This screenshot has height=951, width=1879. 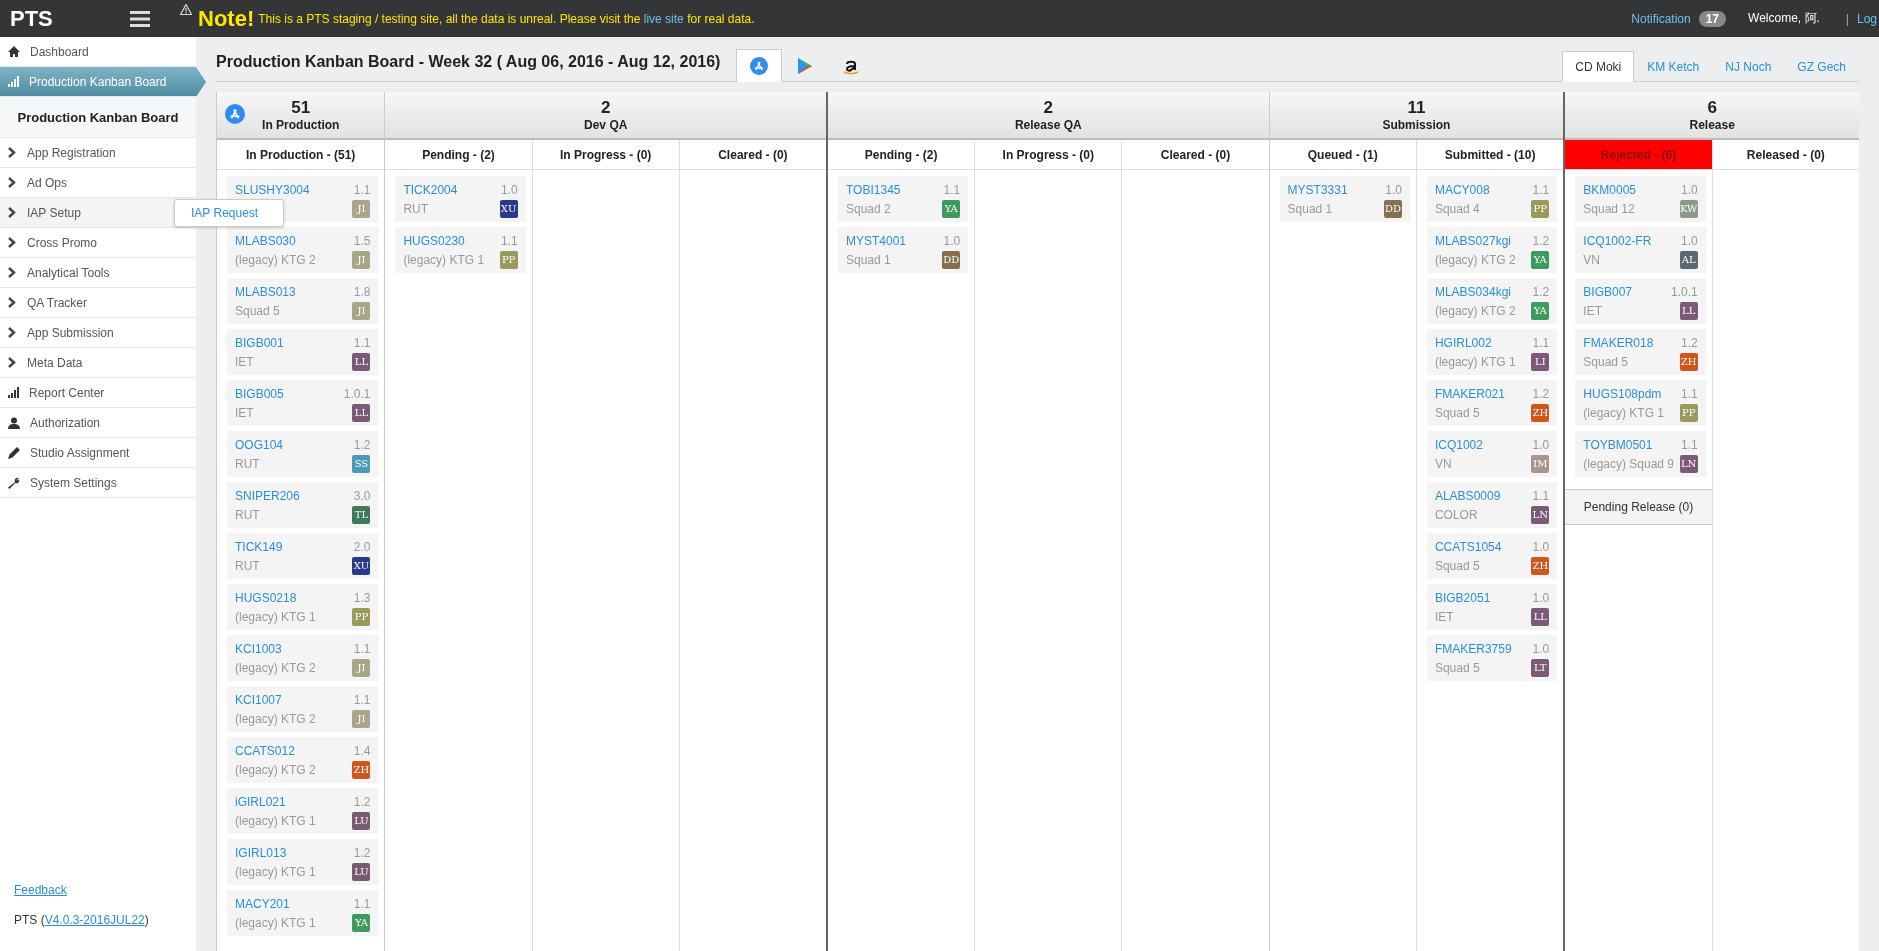 I want to click on owner-initials: KW, so click(x=1688, y=208).